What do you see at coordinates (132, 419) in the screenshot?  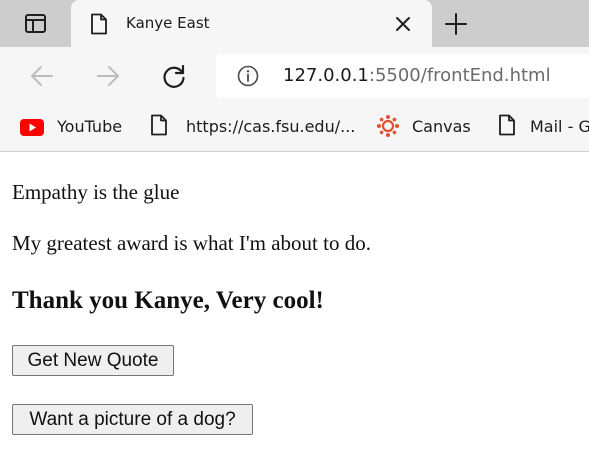 I see `dog-picture-button: Want a picture of a dog?` at bounding box center [132, 419].